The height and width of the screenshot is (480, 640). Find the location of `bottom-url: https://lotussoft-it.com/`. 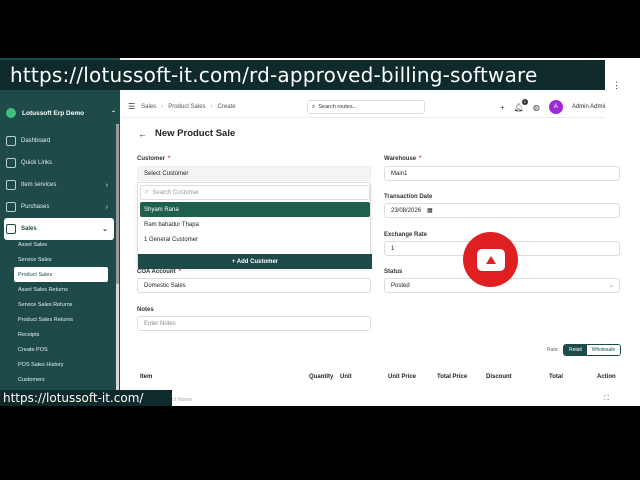

bottom-url: https://lotussoft-it.com/ is located at coordinates (73, 398).